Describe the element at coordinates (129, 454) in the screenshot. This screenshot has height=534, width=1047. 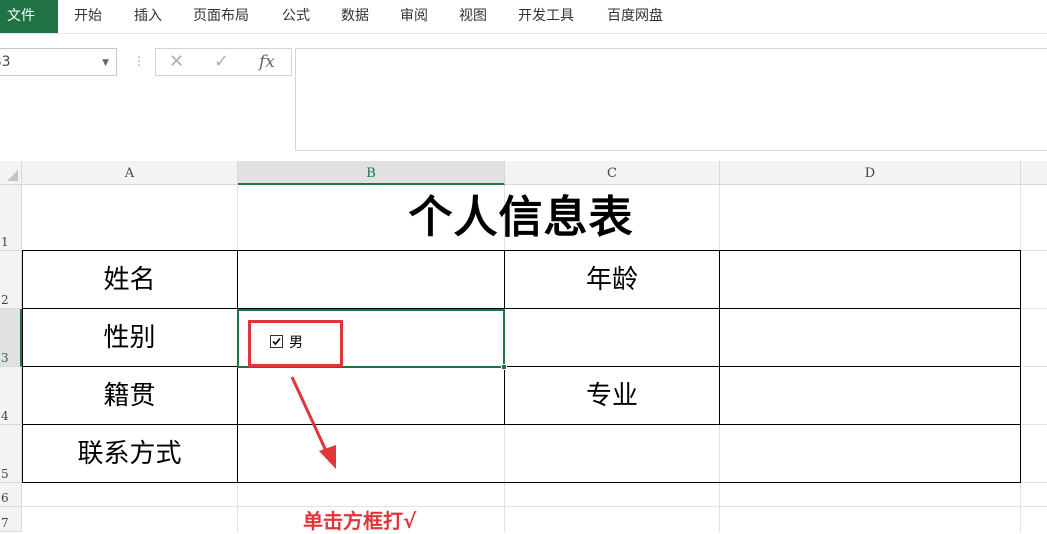
I see `label-contact: 联系方式` at that location.